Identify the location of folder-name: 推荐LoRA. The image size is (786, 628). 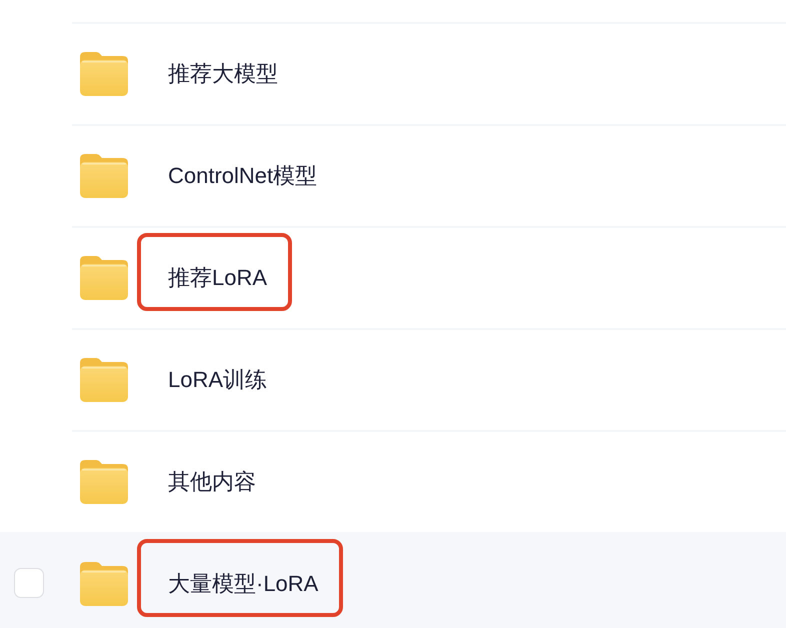
(218, 278).